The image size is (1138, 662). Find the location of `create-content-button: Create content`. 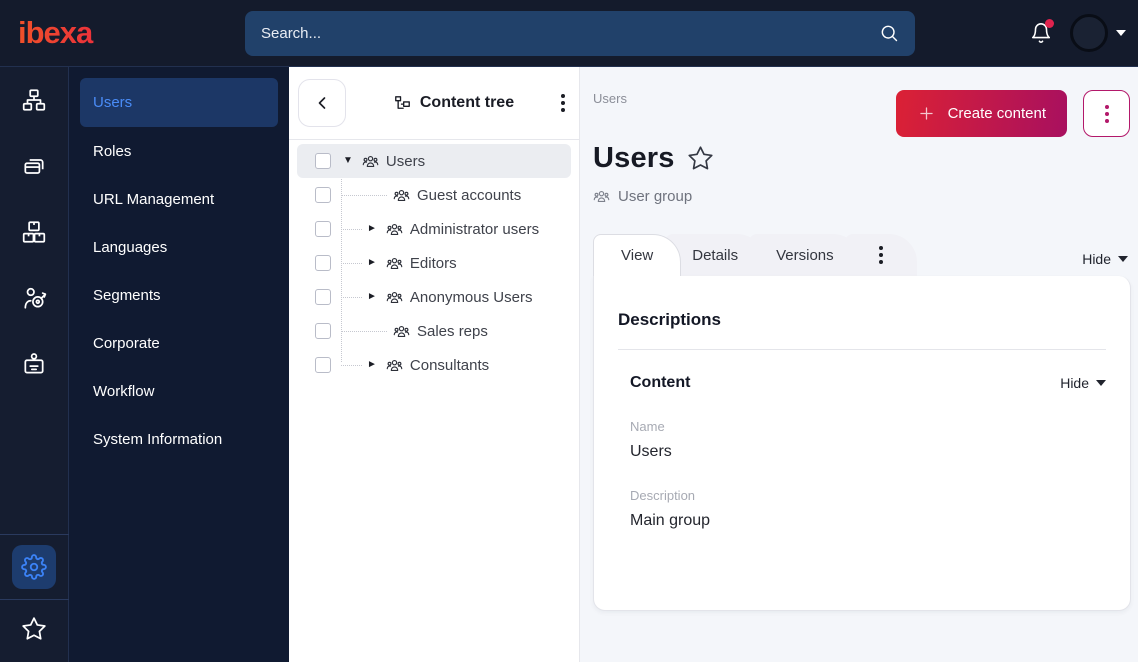

create-content-button: Create content is located at coordinates (981, 113).